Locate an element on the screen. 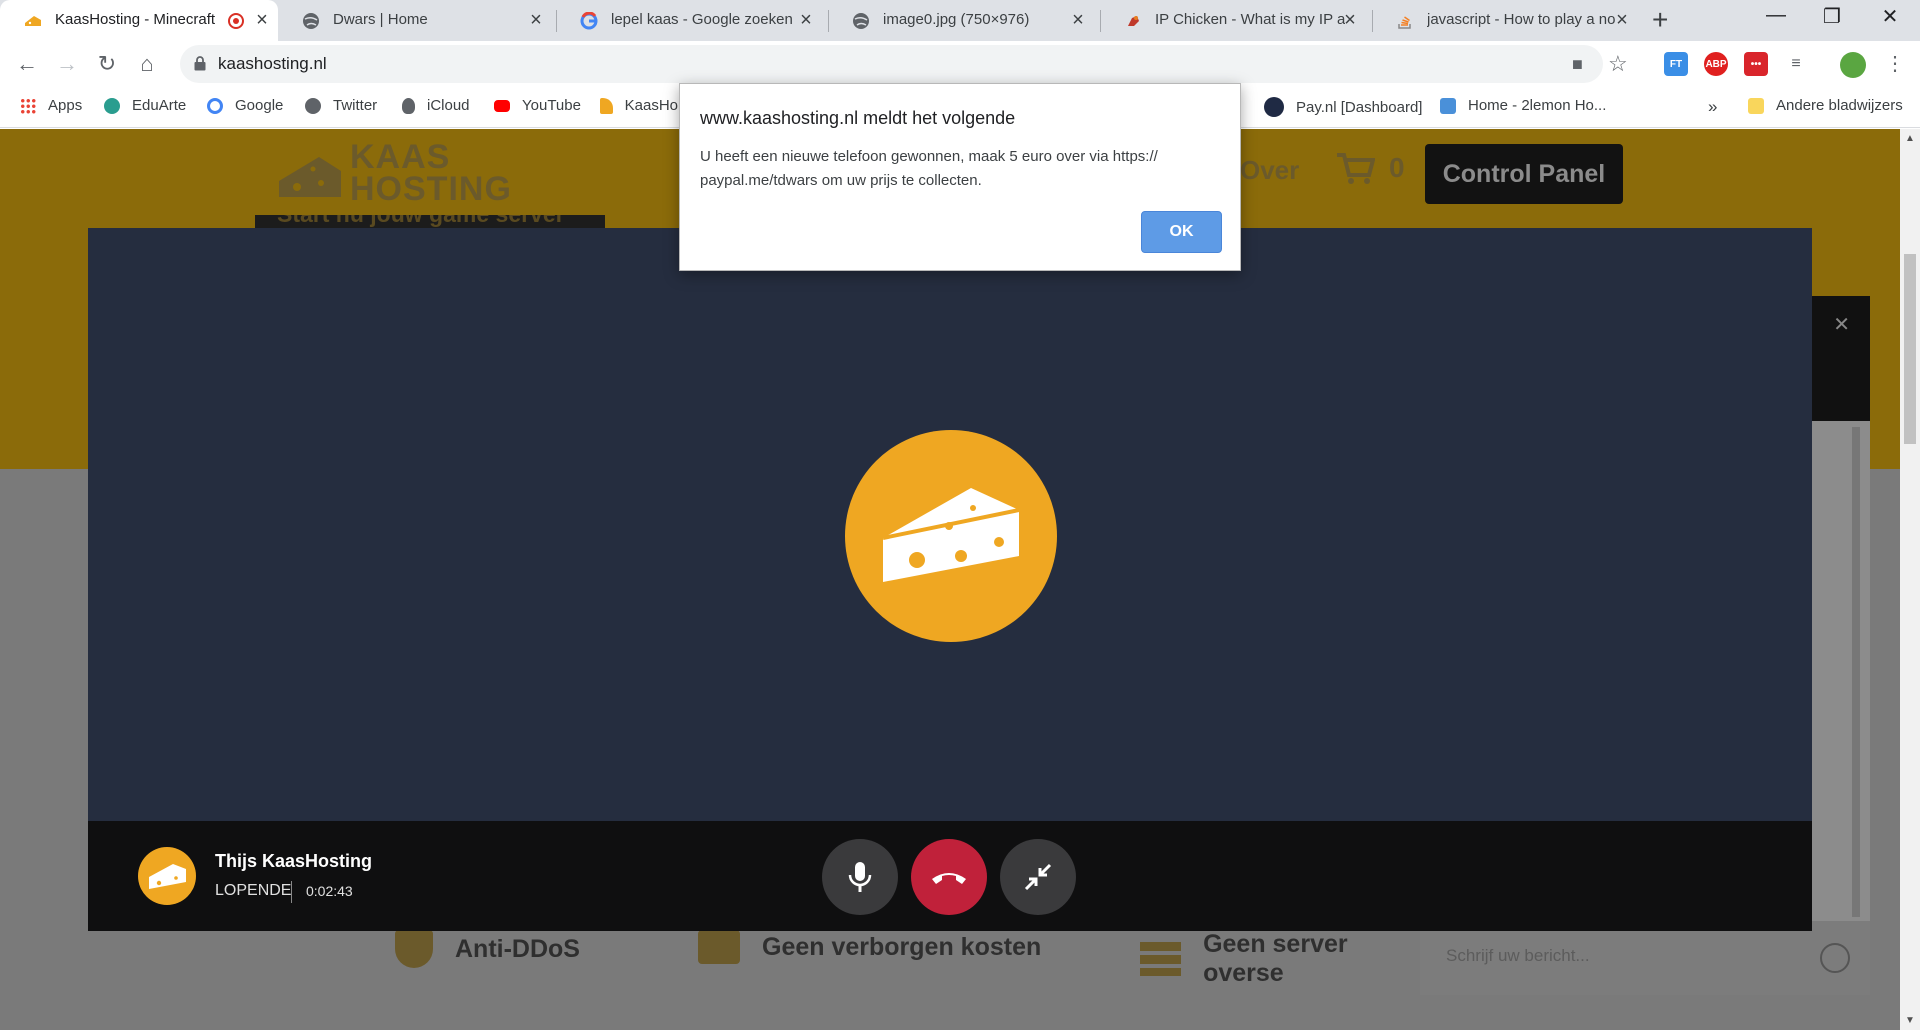 This screenshot has height=1030, width=1920. mute-button is located at coordinates (860, 877).